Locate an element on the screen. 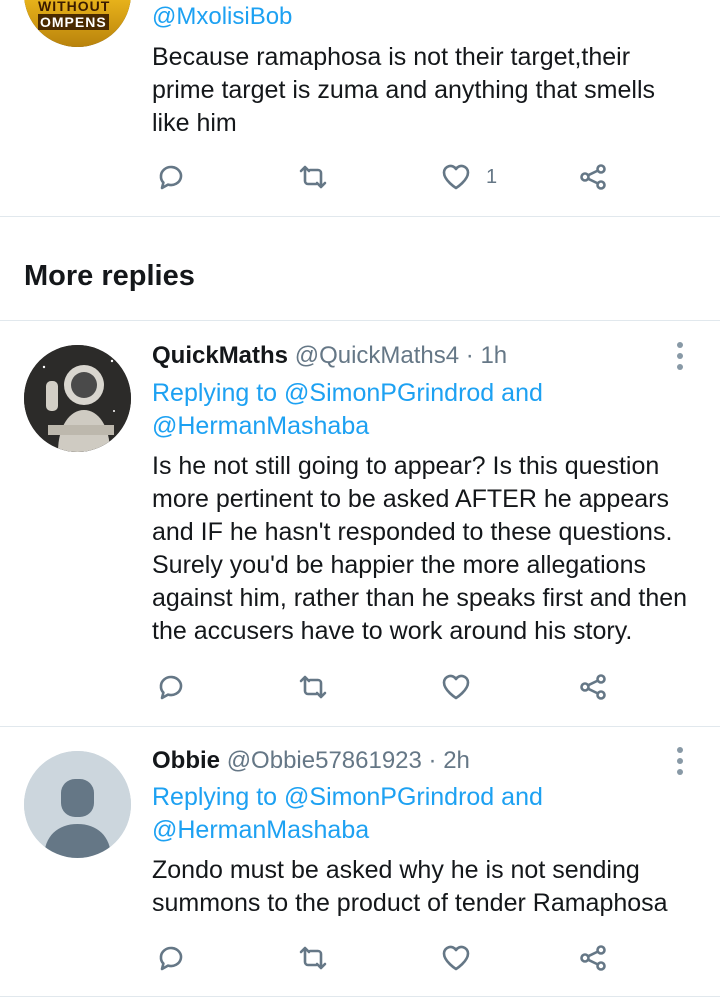 This screenshot has width=720, height=1001. avatar-badge-text-2: OMPENS is located at coordinates (73, 22).